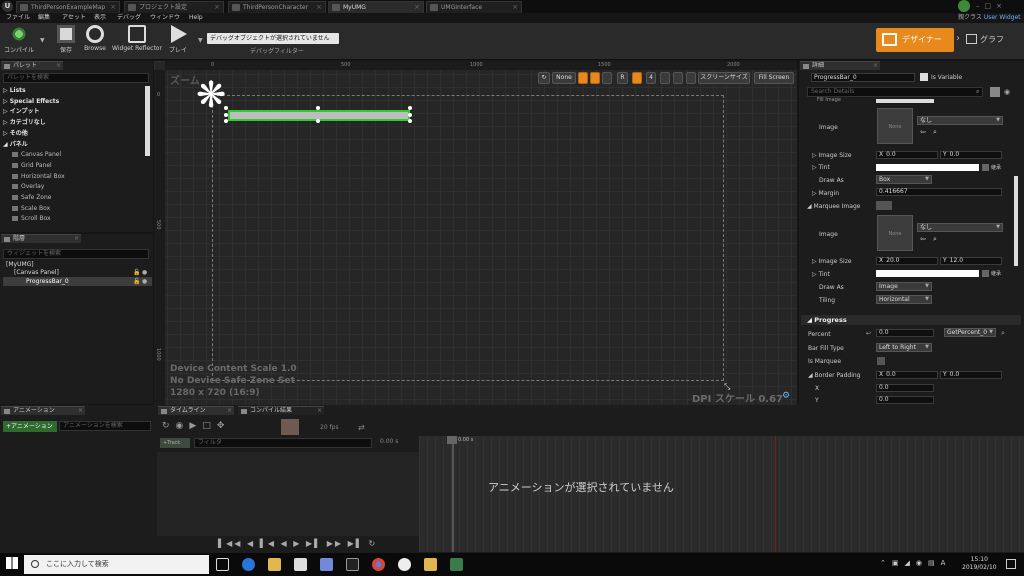  I want to click on palette-widget-item: Horizontal Box, so click(38, 177).